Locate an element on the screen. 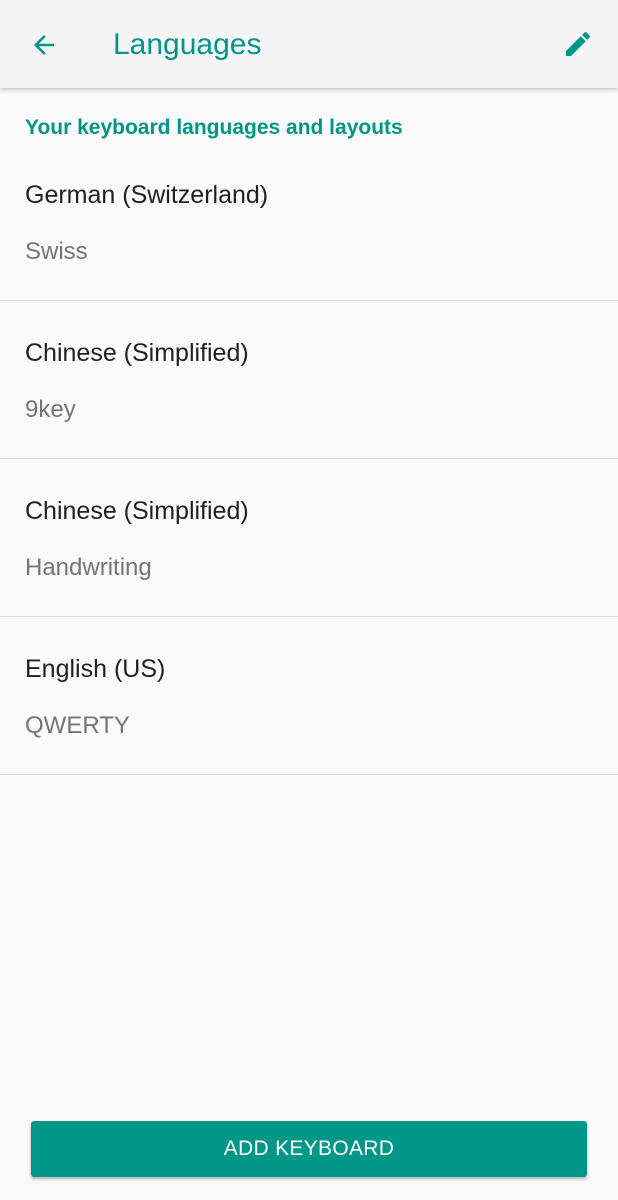 The width and height of the screenshot is (618, 1200). add-keyboard-button: ADD KEYBOARD is located at coordinates (309, 1149).